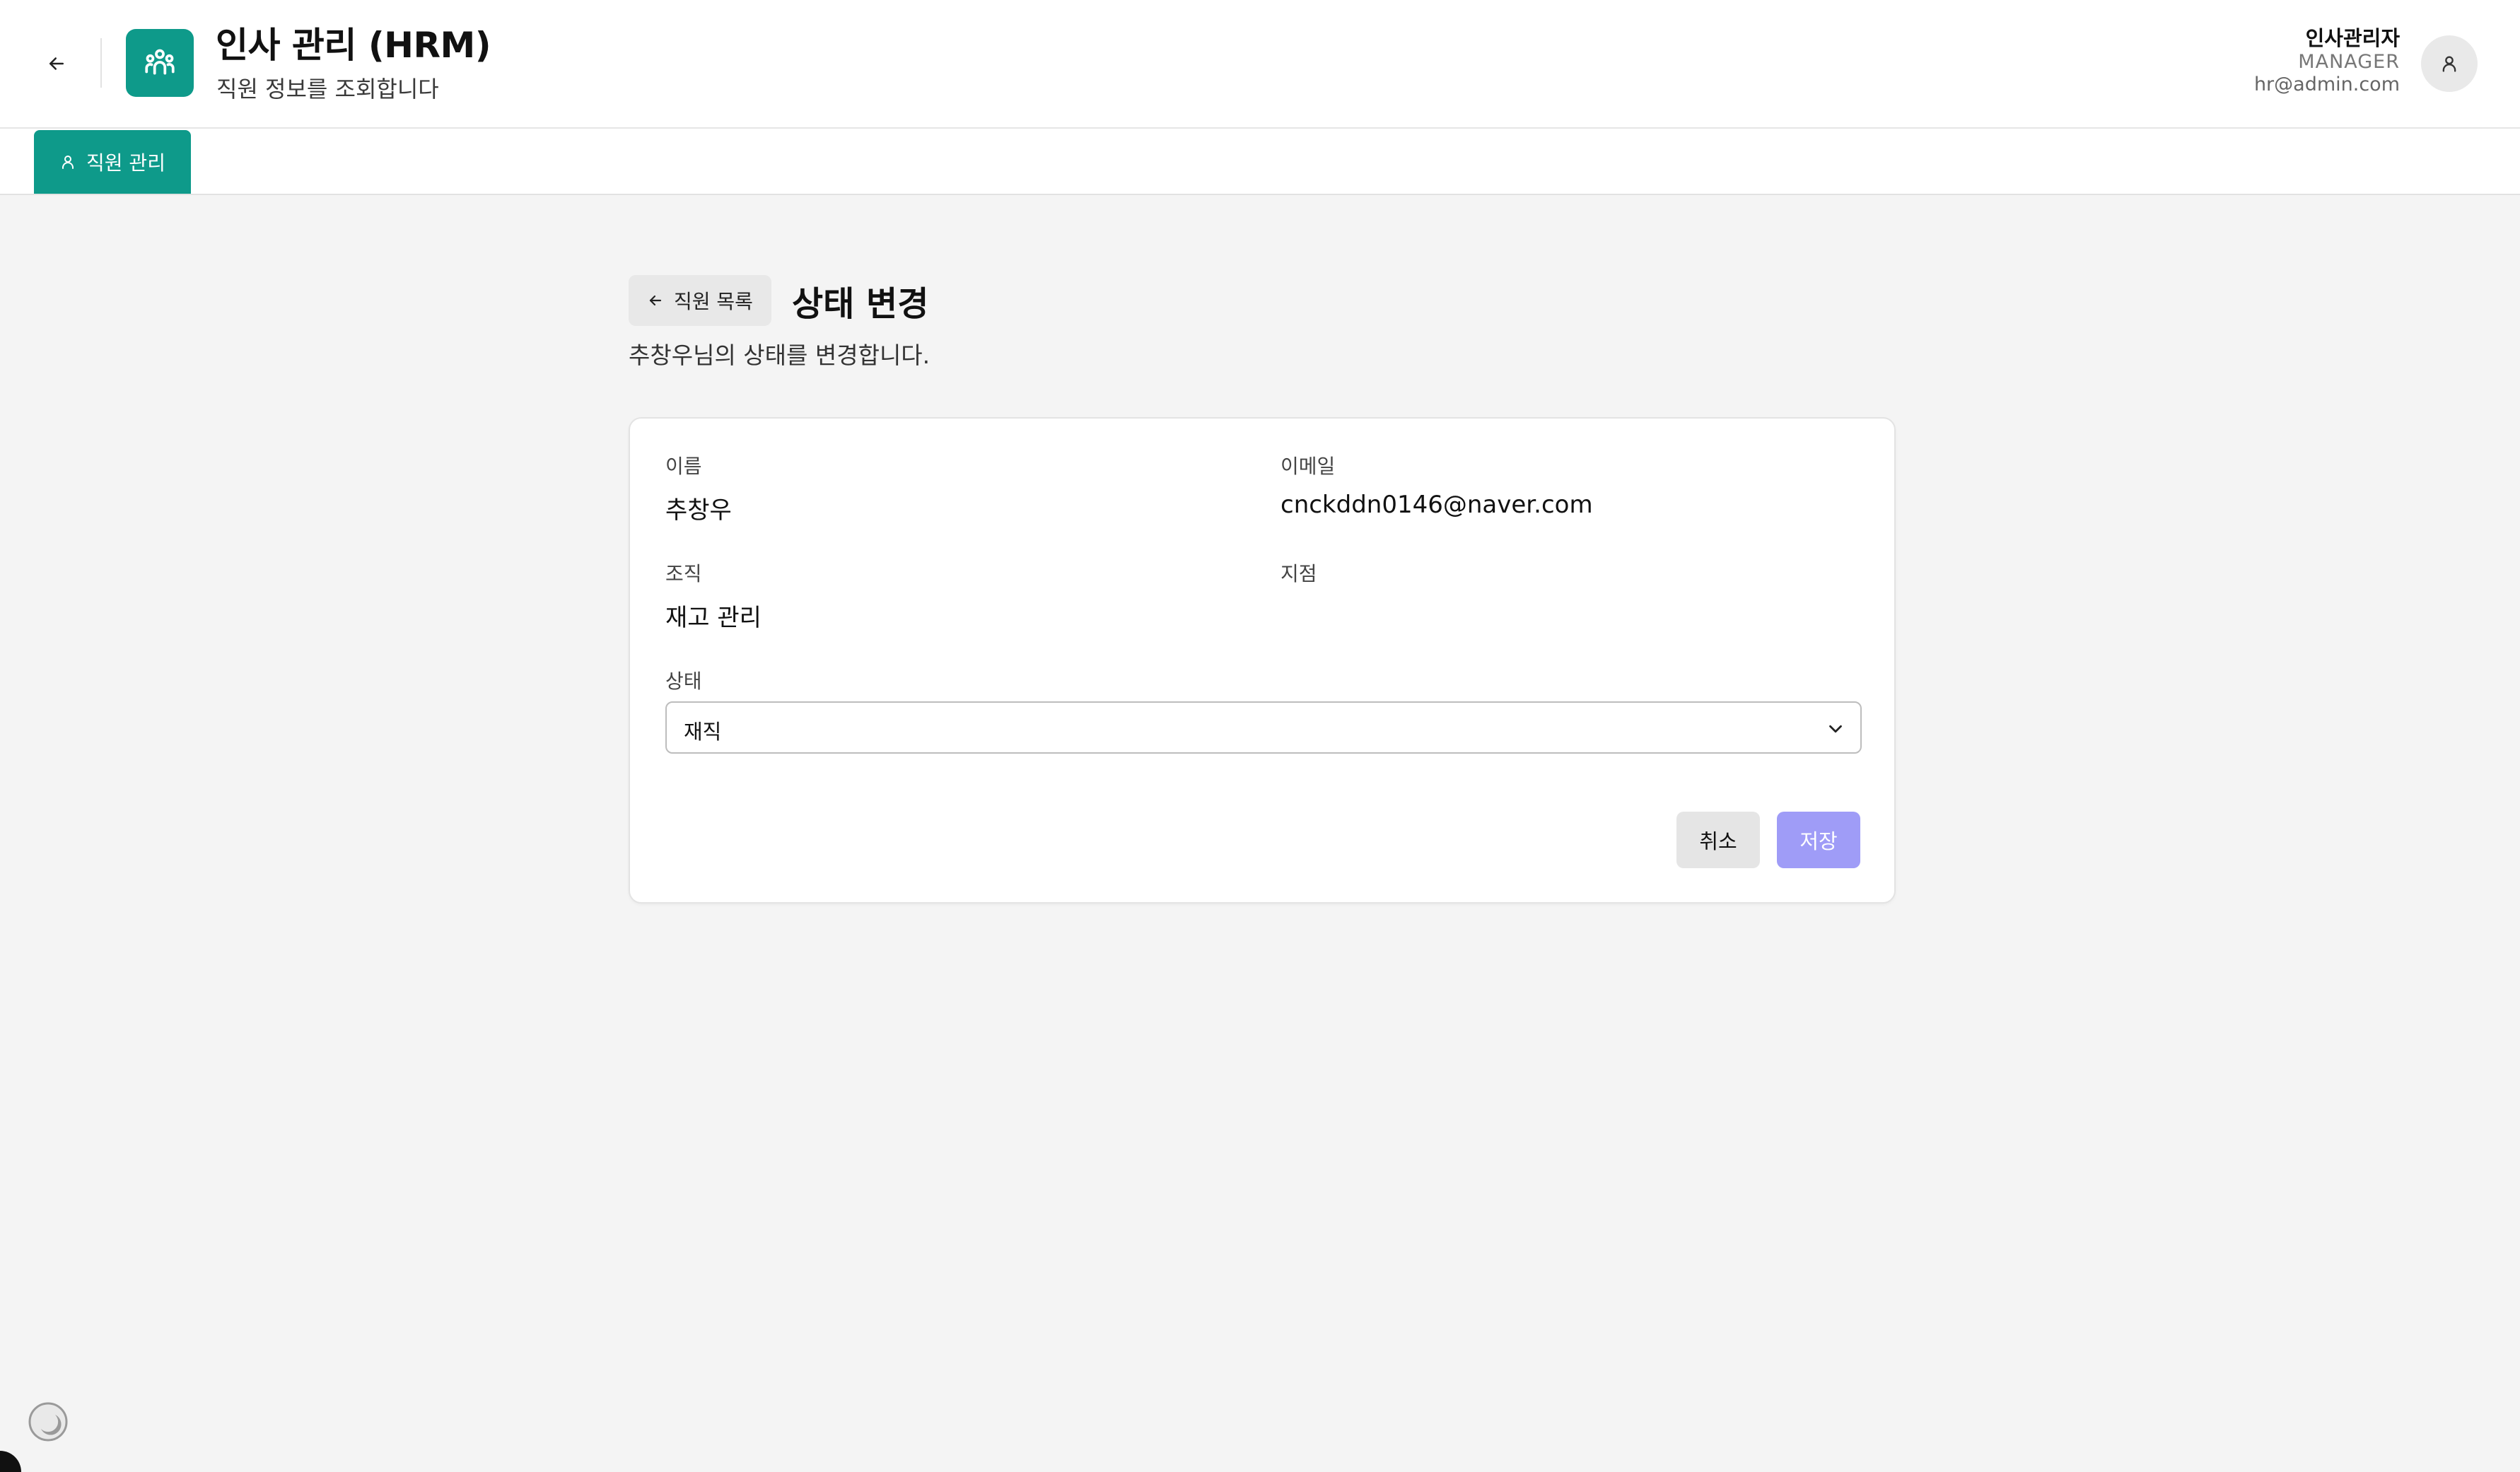 The width and height of the screenshot is (2520, 1472). I want to click on header-divider, so click(101, 63).